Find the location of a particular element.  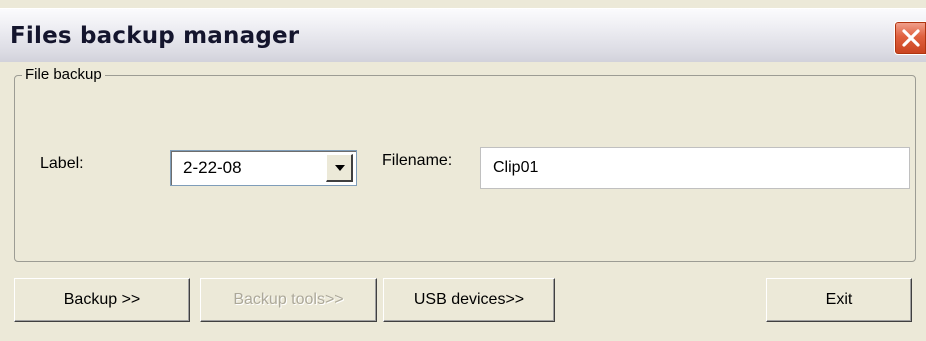

filename-field is located at coordinates (695, 168).